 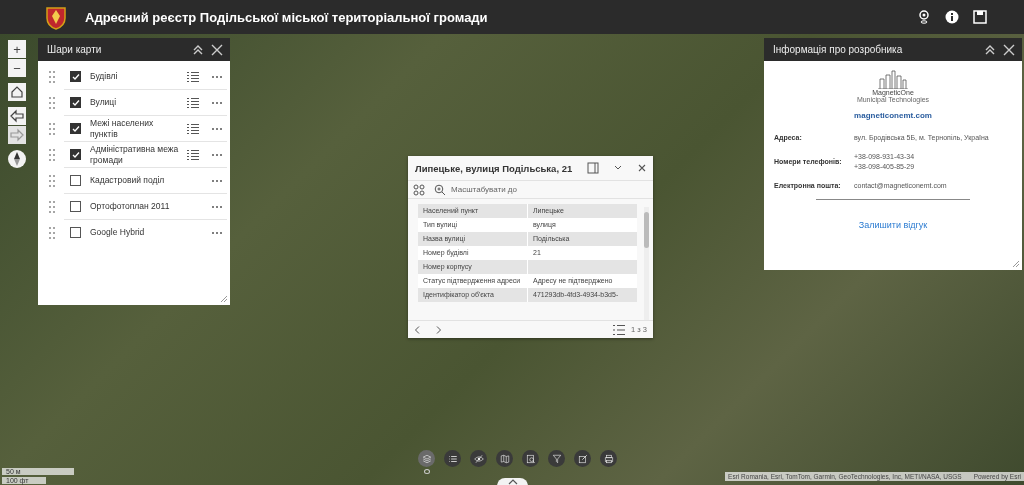 What do you see at coordinates (17, 49) in the screenshot?
I see `zoom-in-button: +` at bounding box center [17, 49].